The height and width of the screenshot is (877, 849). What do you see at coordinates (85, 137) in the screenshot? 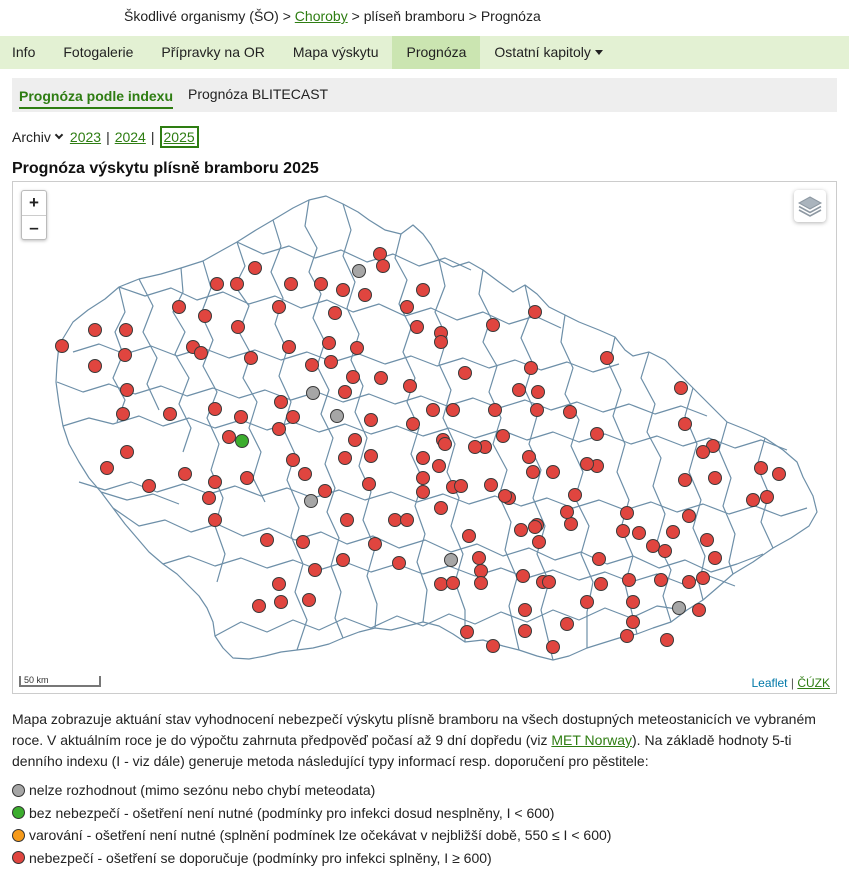
I see `year-link-2023: 2023` at bounding box center [85, 137].